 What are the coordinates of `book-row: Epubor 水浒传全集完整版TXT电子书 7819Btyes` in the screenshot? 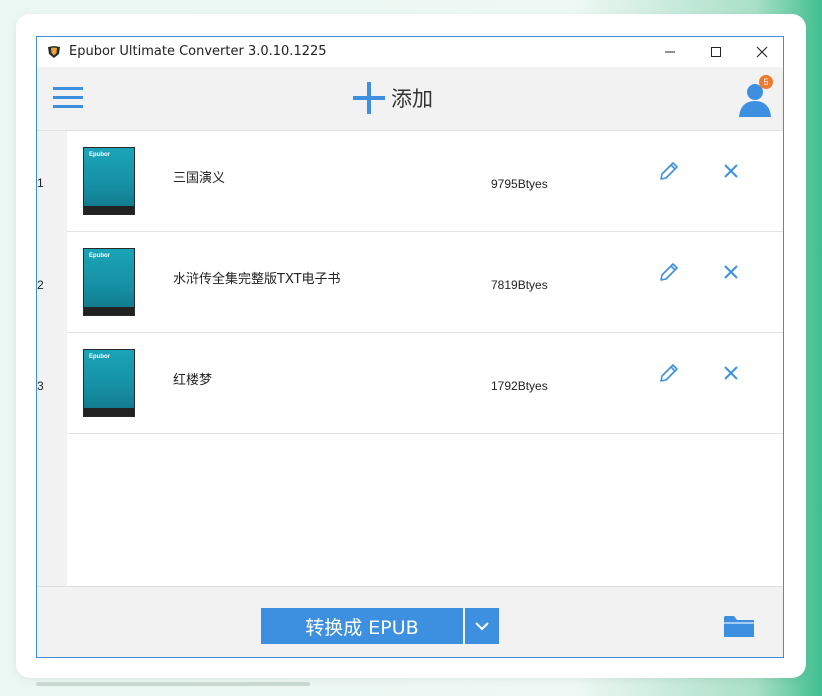 It's located at (425, 282).